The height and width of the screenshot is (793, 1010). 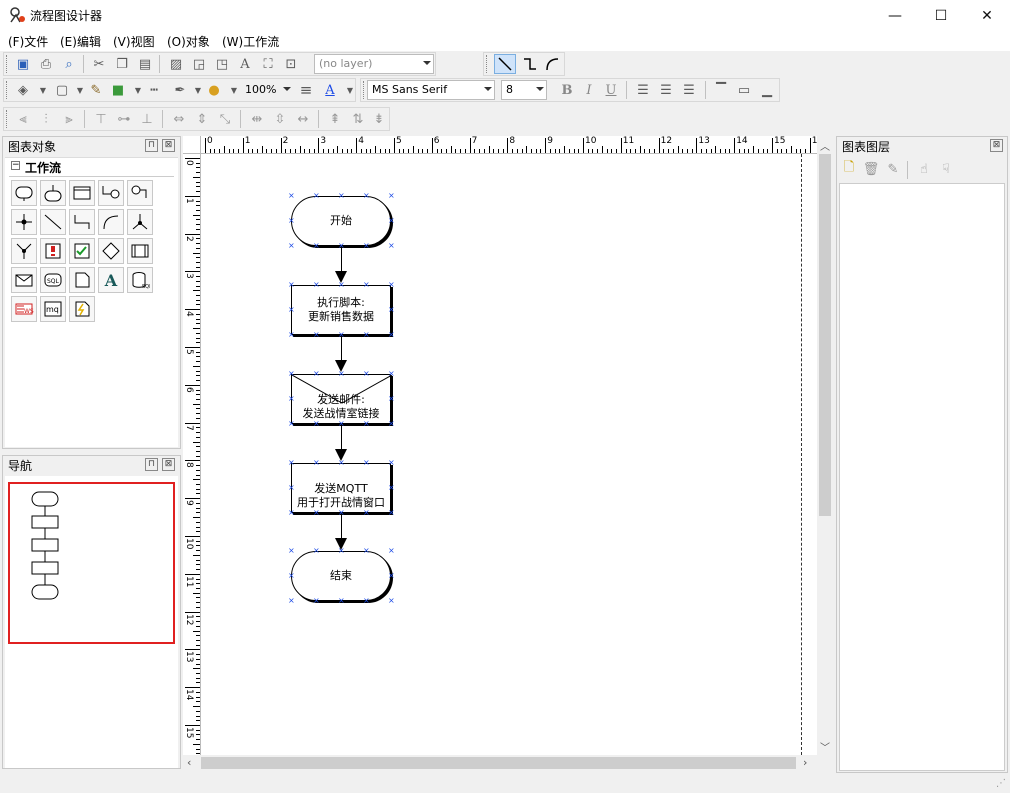 I want to click on italic-icon: I, so click(x=589, y=90).